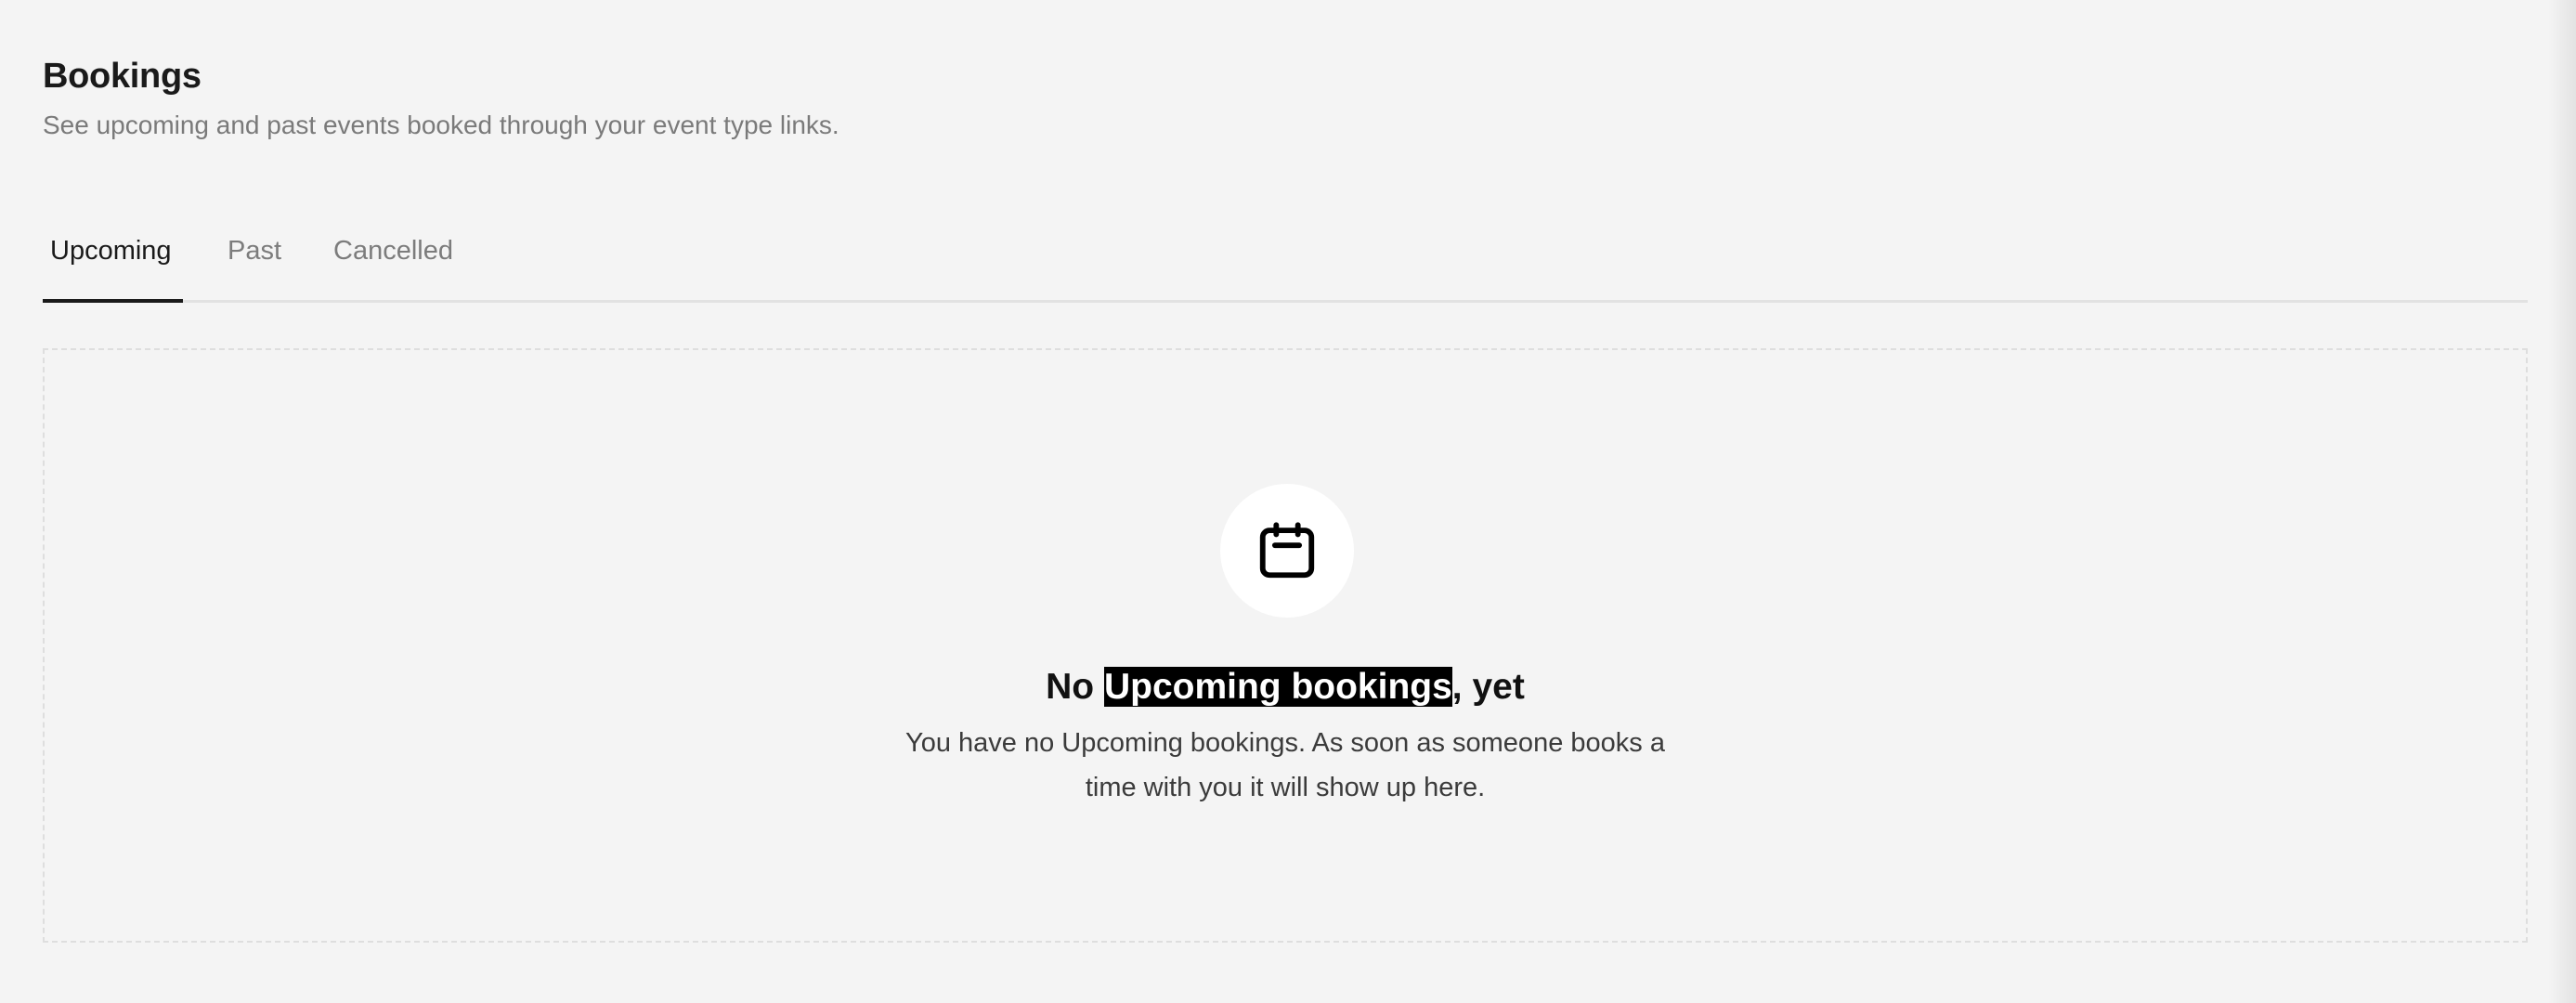  What do you see at coordinates (2562, 501) in the screenshot?
I see `right-edge-shadow` at bounding box center [2562, 501].